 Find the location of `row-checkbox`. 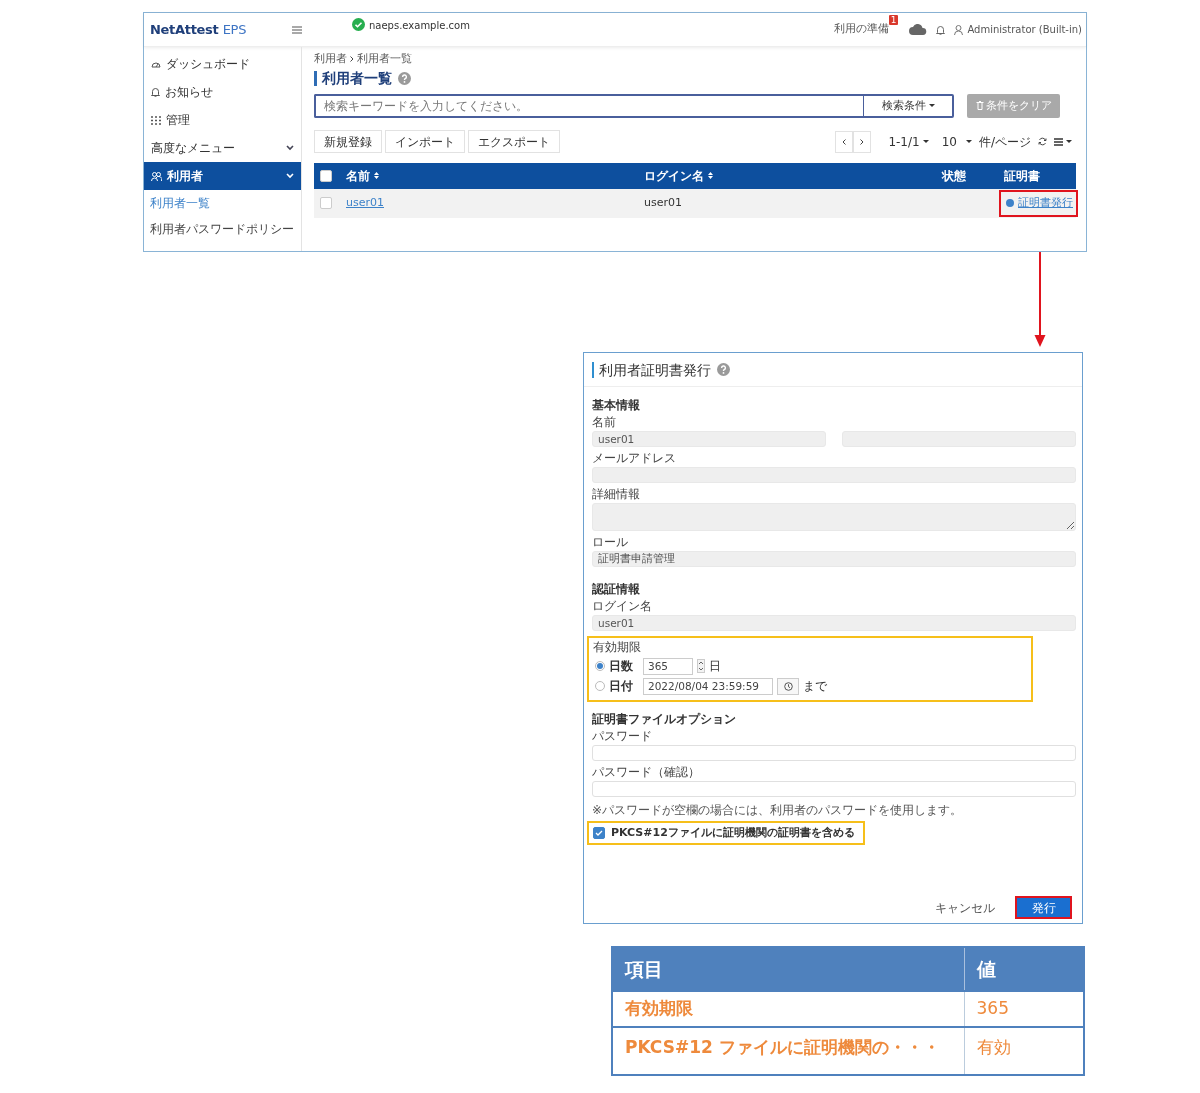

row-checkbox is located at coordinates (326, 203).